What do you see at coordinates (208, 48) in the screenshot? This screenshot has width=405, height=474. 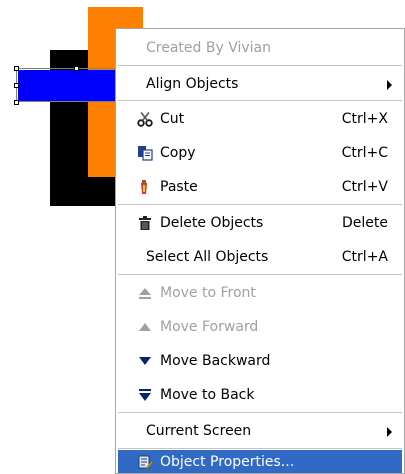 I see `menu-item-label: Created By Vivian` at bounding box center [208, 48].